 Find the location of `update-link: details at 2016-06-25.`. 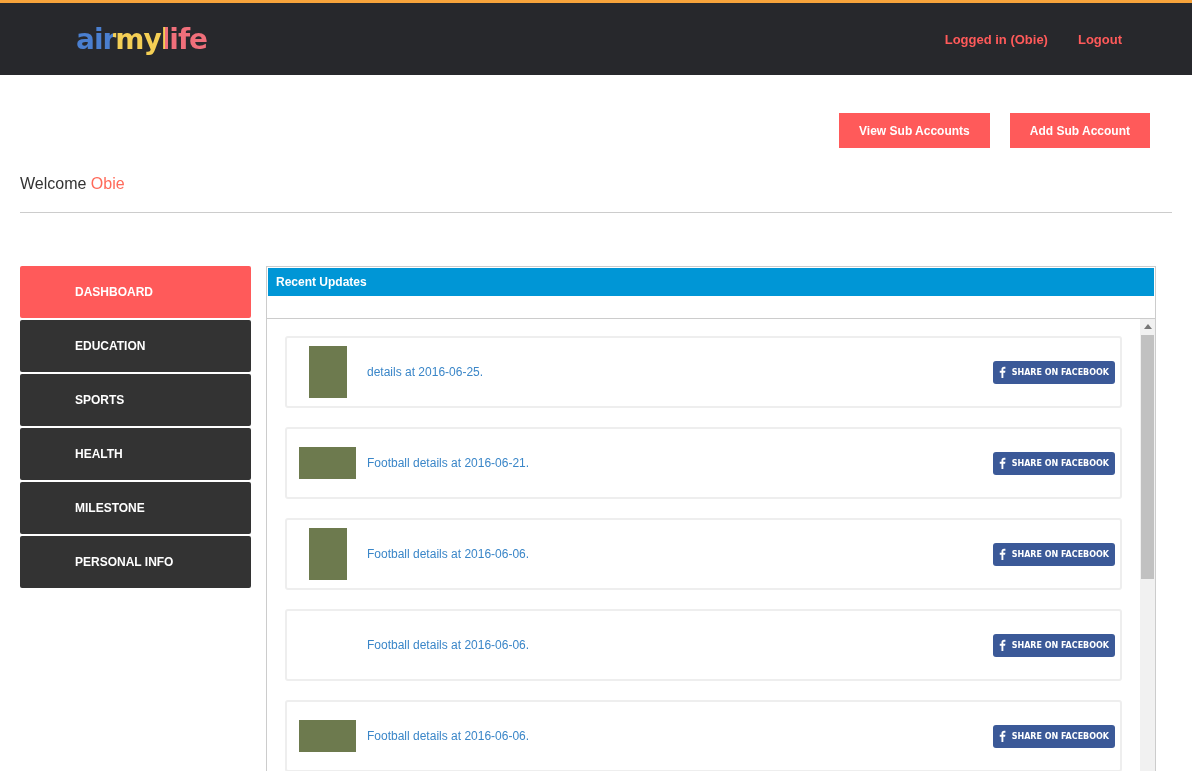

update-link: details at 2016-06-25. is located at coordinates (679, 372).